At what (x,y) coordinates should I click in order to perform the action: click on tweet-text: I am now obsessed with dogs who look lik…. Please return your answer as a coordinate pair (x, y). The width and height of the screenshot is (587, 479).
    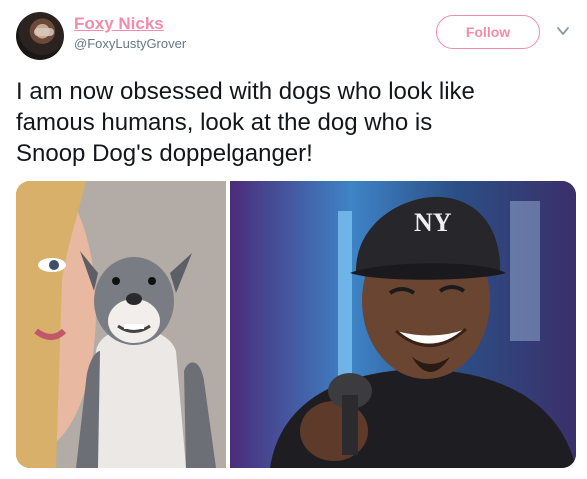
    Looking at the image, I should click on (245, 122).